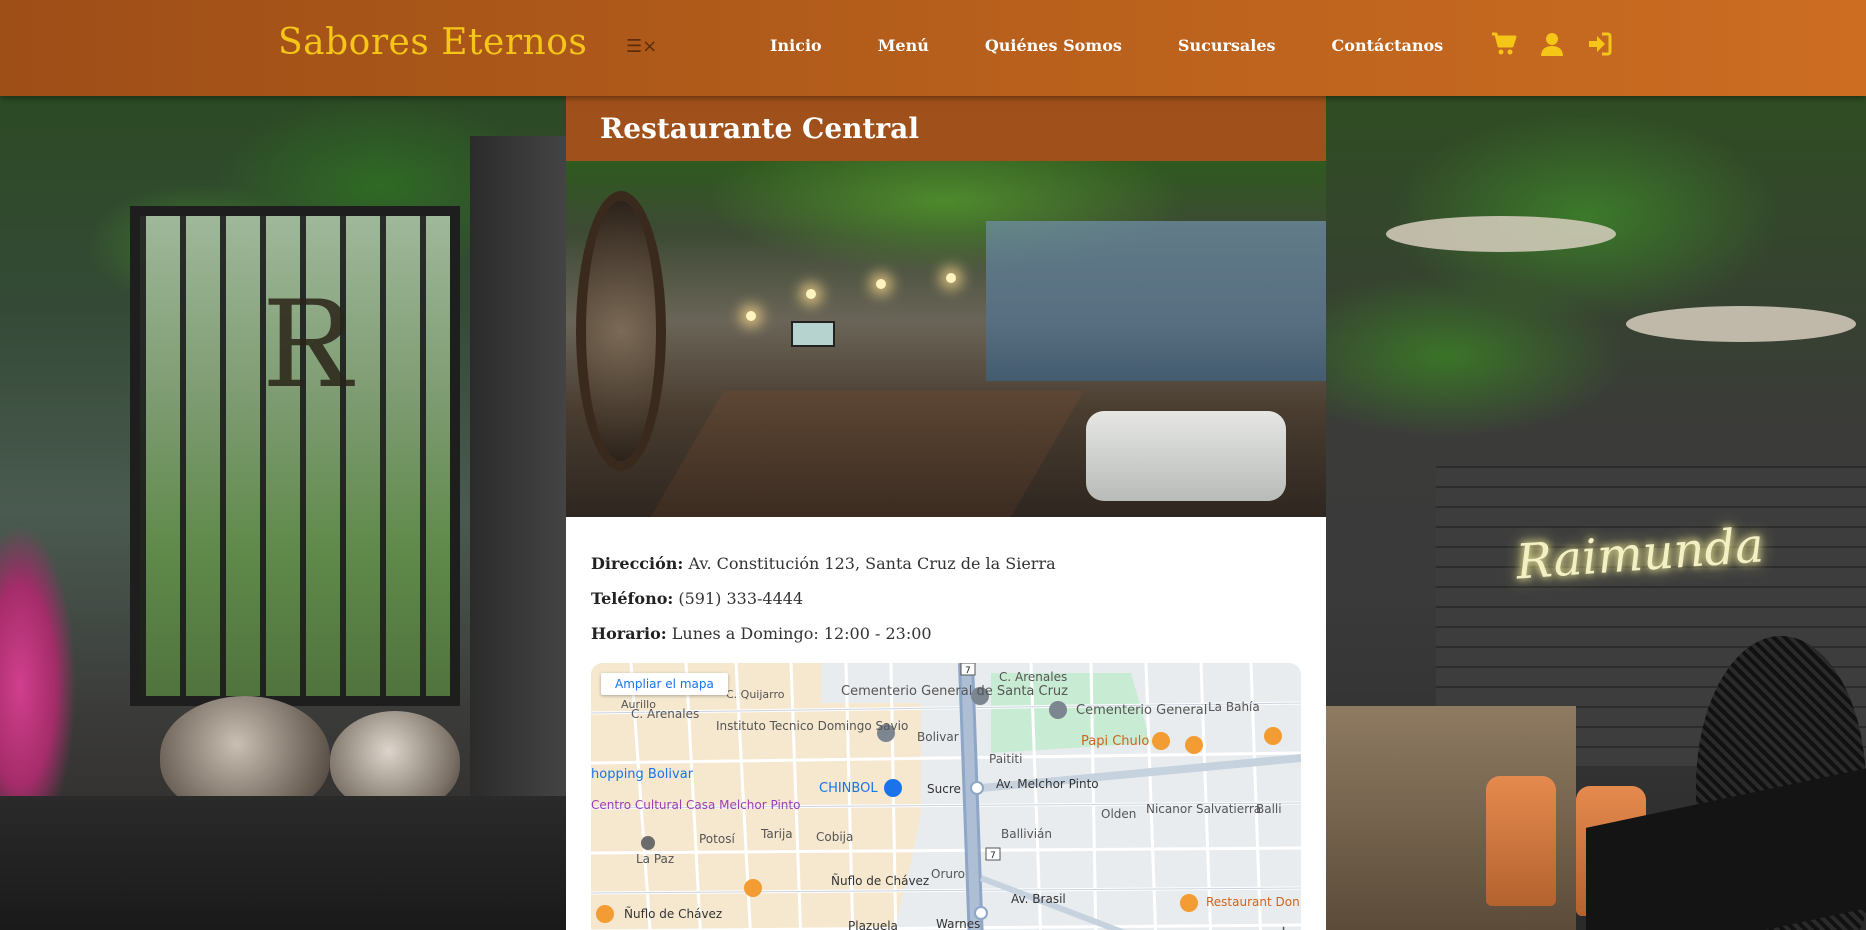  Describe the element at coordinates (948, 874) in the screenshot. I see `map-label-oruro: Oruro` at that location.